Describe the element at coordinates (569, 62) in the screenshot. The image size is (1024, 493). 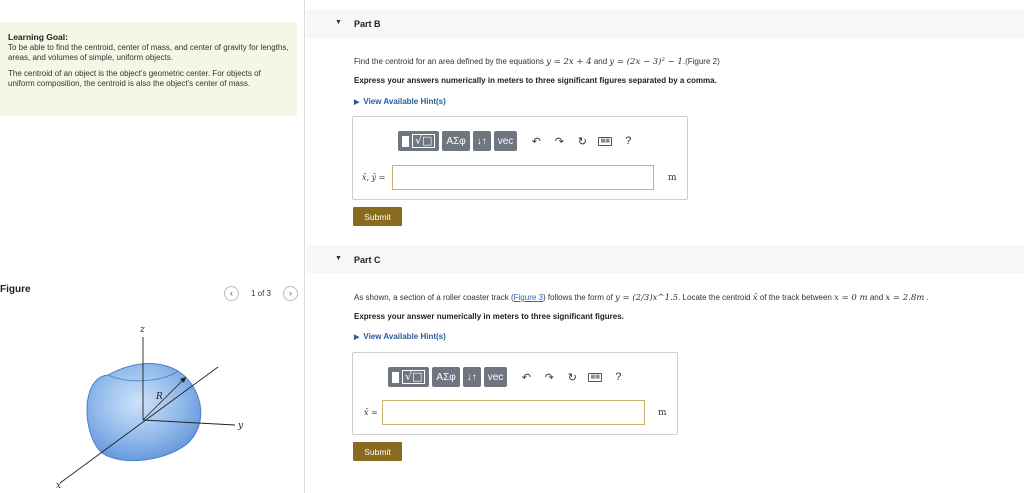
I see `part-b-equation-1: y = 2x + 4` at that location.